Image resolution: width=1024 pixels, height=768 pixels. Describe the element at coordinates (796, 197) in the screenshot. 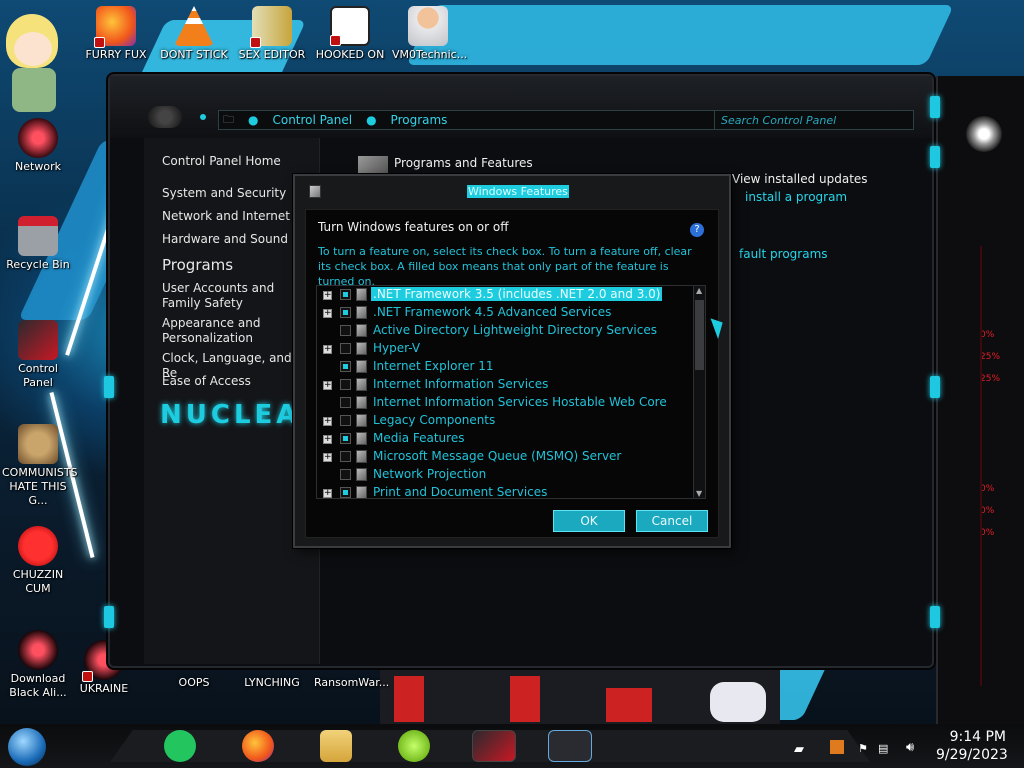

I see `install-program-link: install a program` at that location.